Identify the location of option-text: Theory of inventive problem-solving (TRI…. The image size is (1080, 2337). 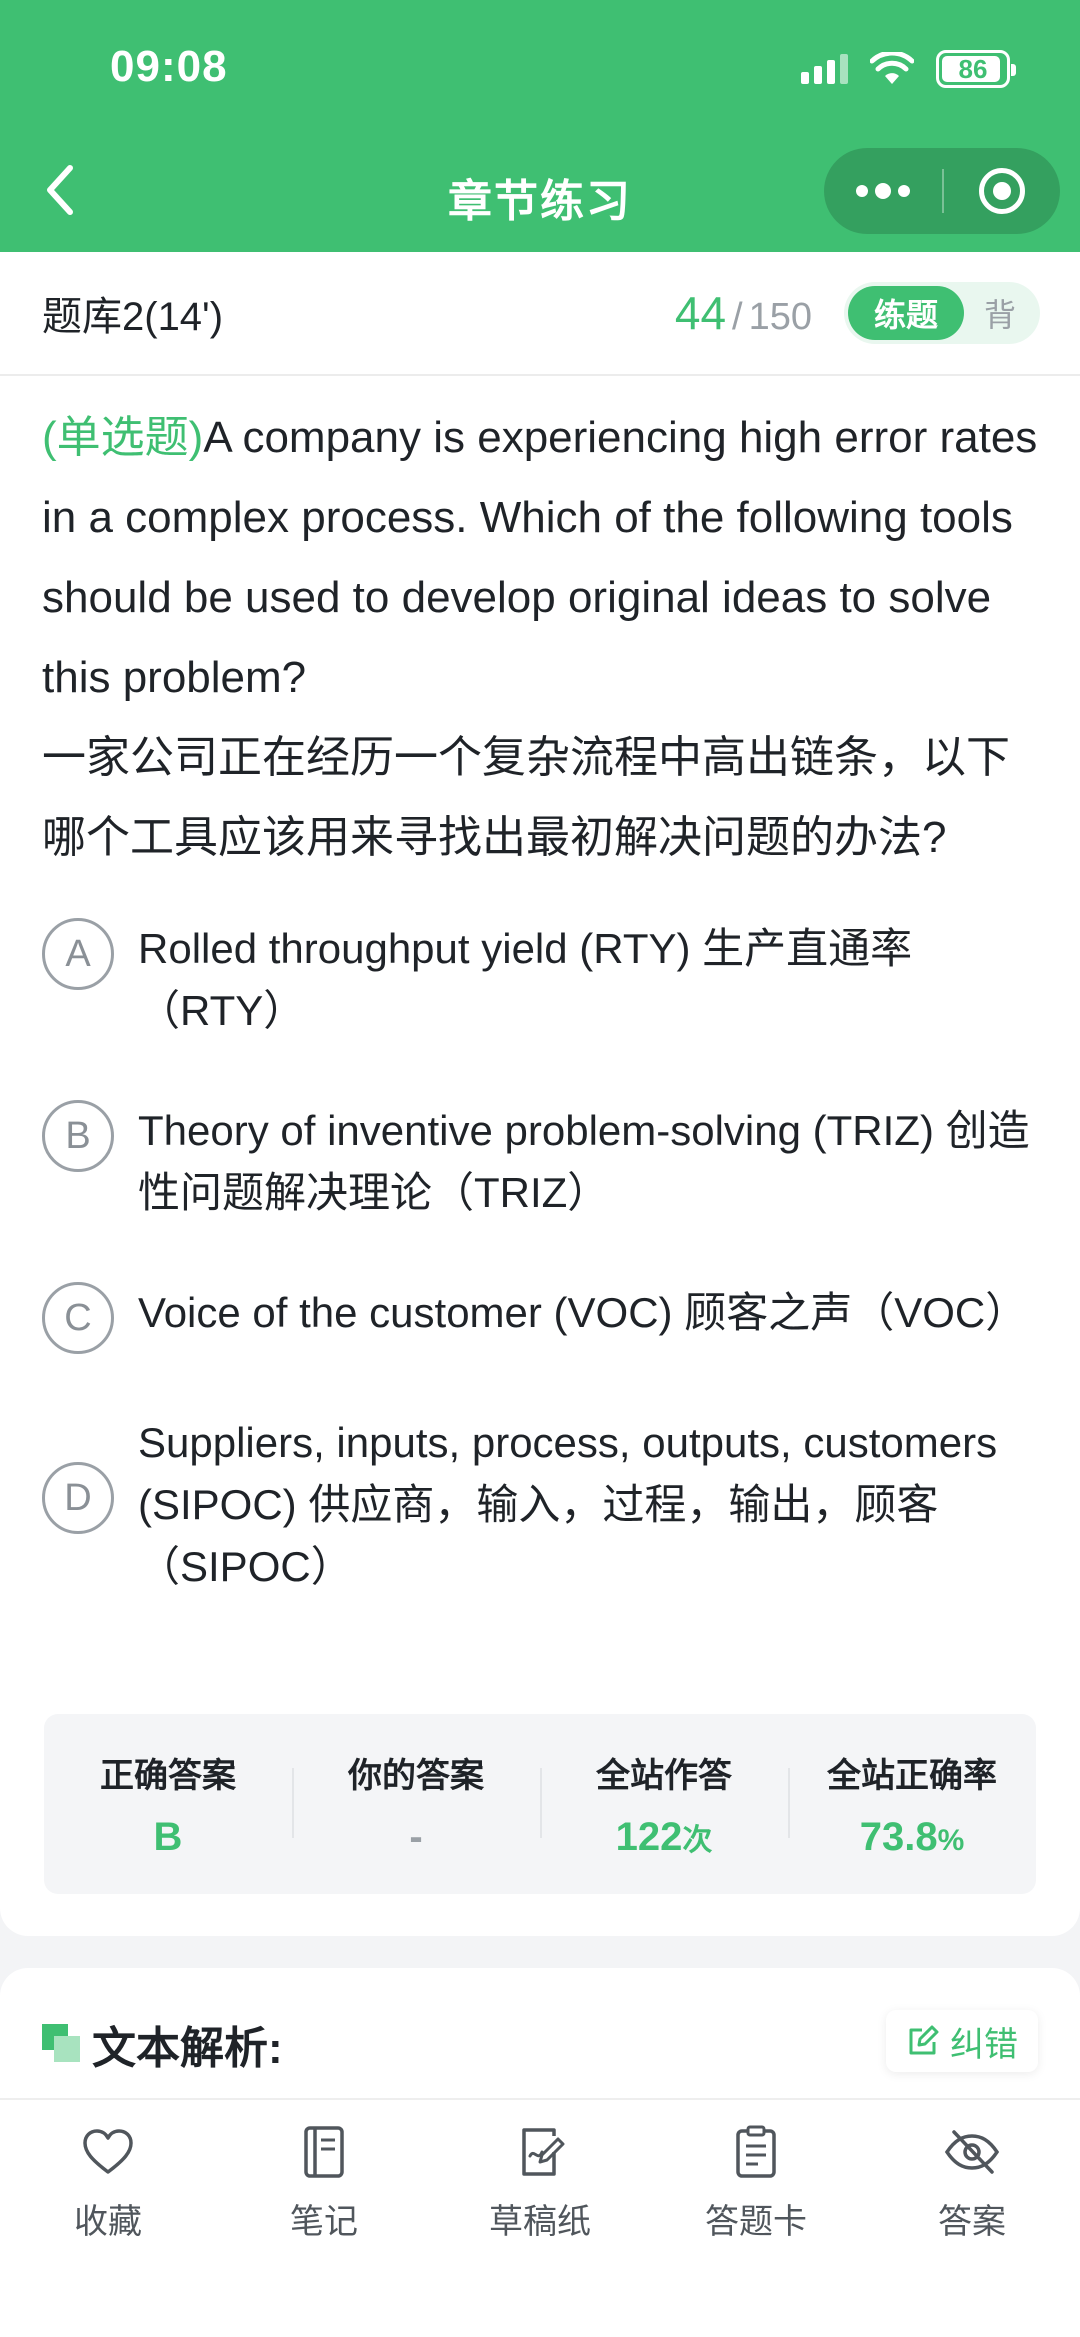
(584, 1161).